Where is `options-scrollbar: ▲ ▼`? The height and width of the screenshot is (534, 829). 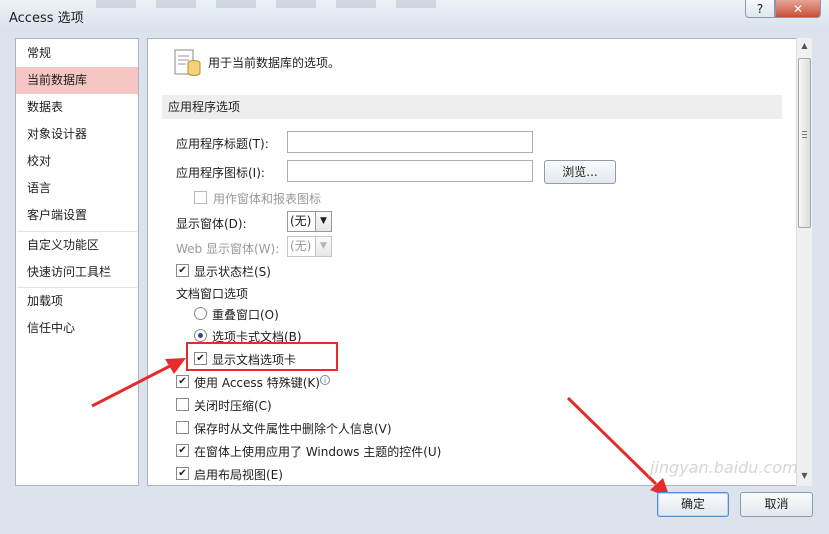 options-scrollbar: ▲ ▼ is located at coordinates (804, 262).